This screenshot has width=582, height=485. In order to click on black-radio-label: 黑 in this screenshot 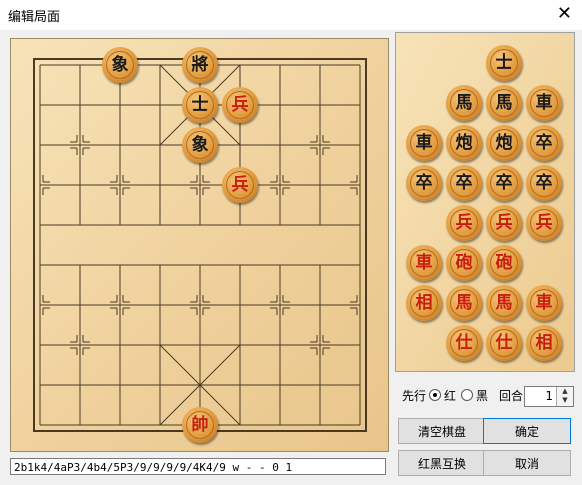, I will do `click(482, 396)`.